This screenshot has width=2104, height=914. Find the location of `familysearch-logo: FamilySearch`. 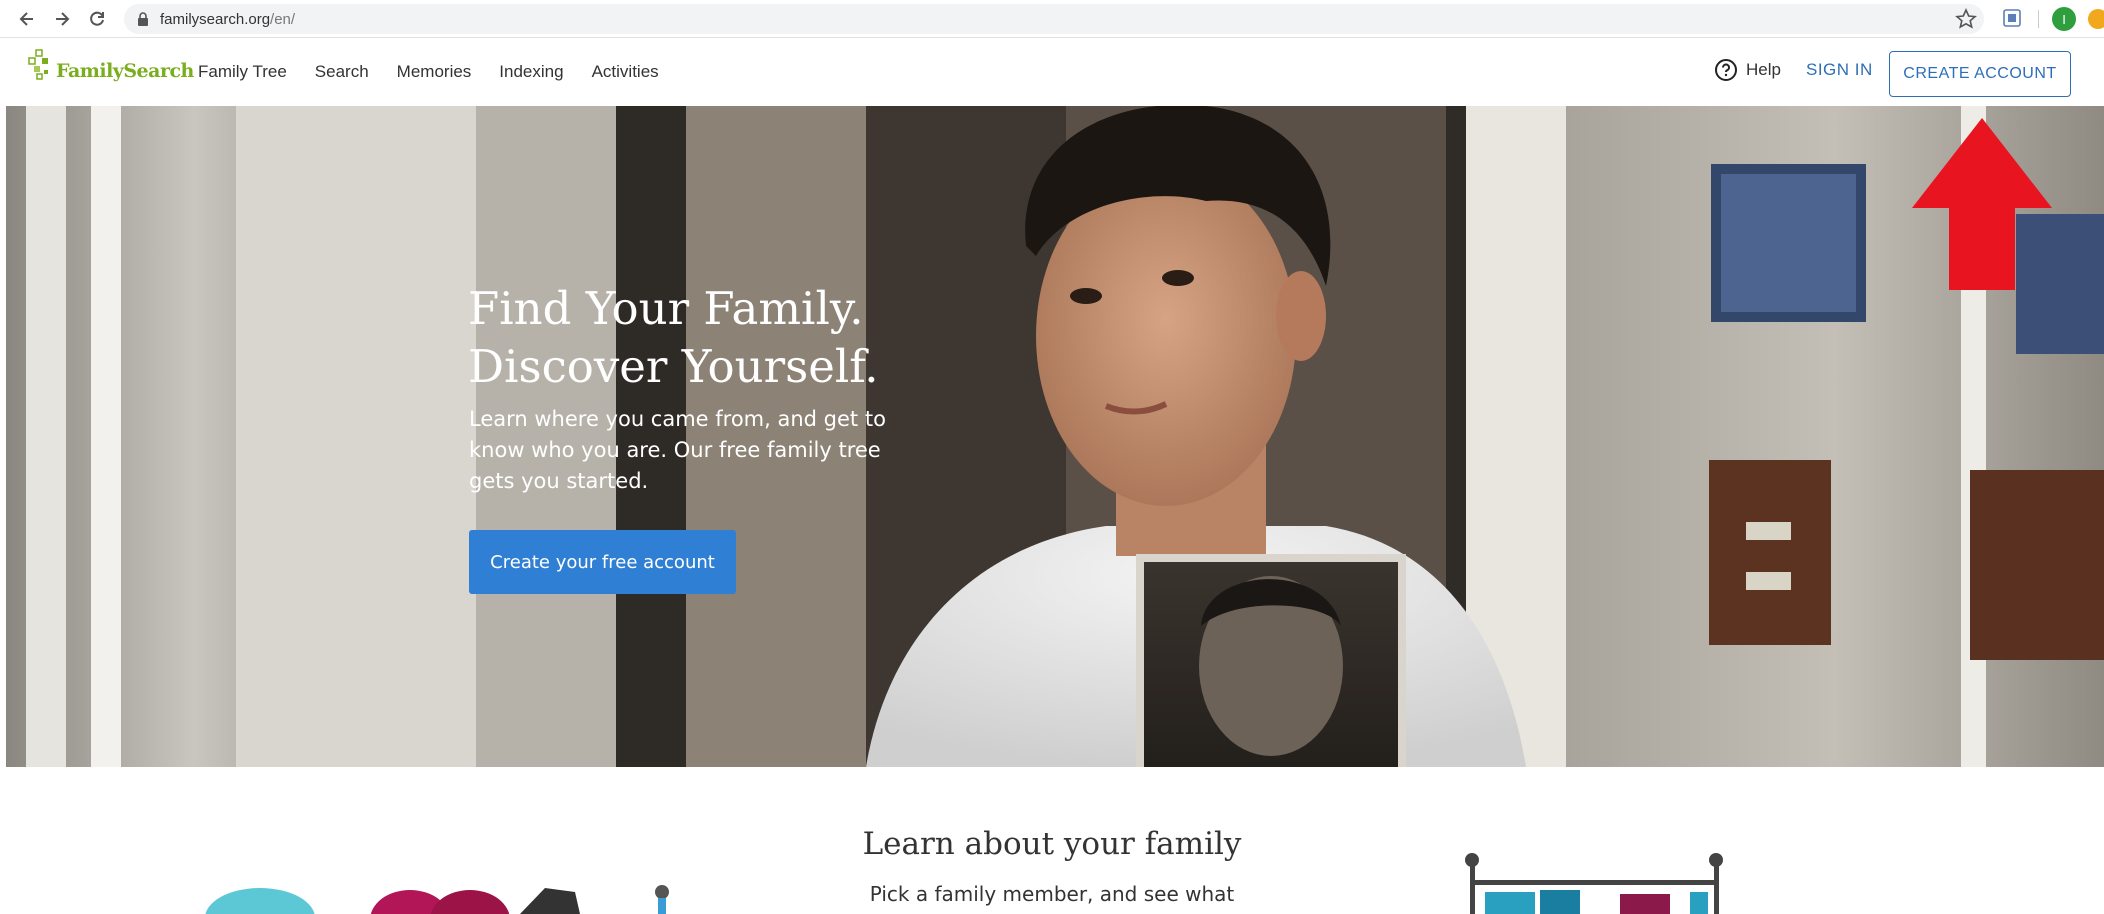

familysearch-logo: FamilySearch is located at coordinates (111, 67).